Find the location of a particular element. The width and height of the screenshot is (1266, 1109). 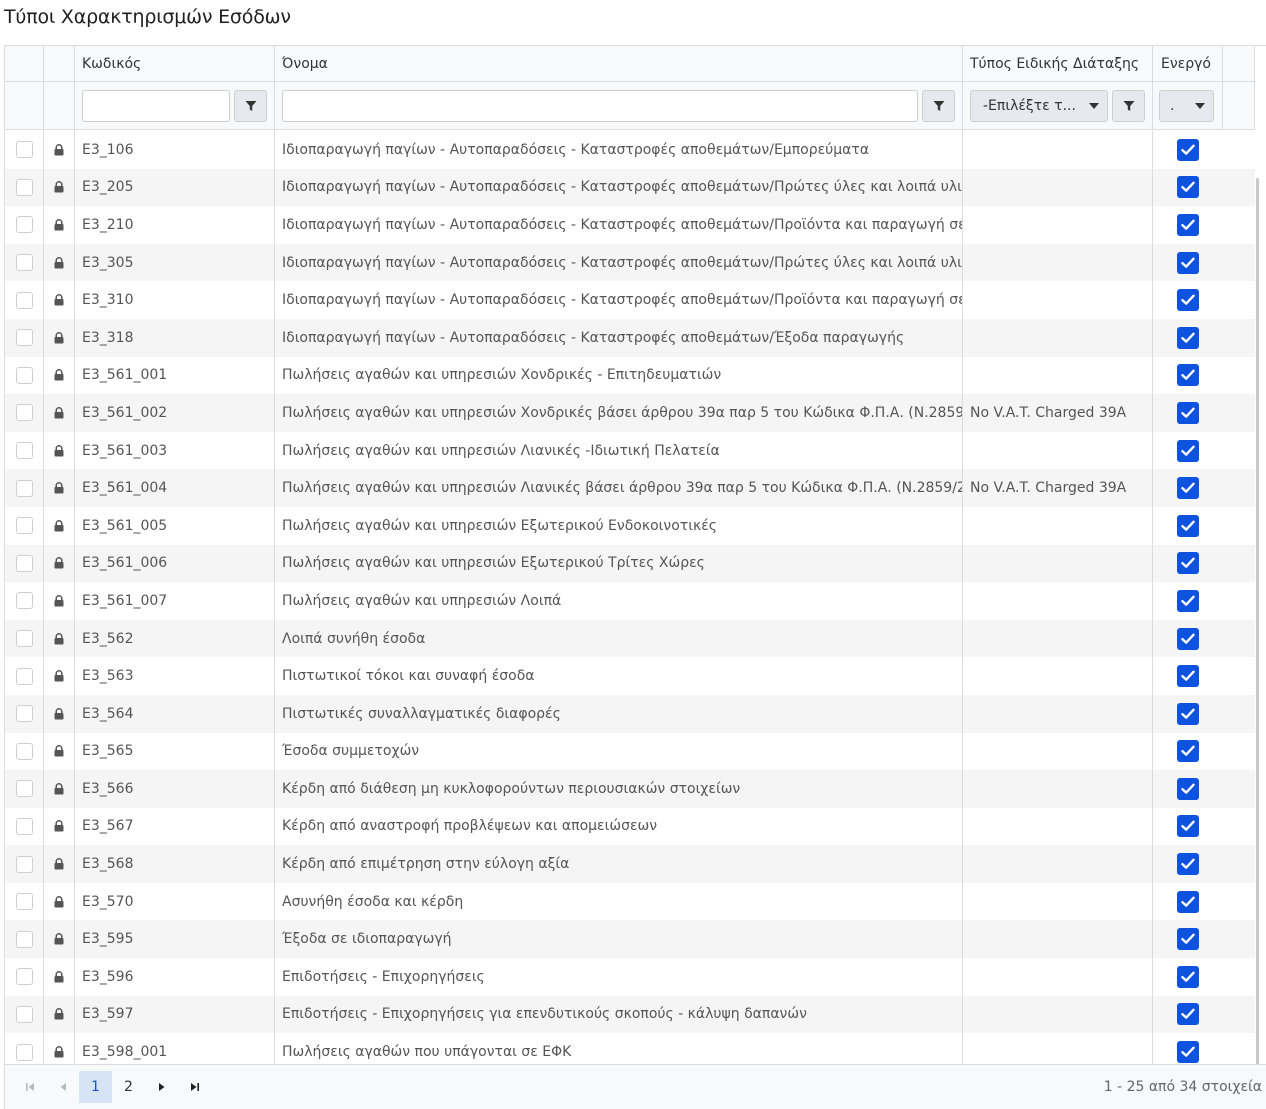

pager-page-2: 2 is located at coordinates (128, 1087).